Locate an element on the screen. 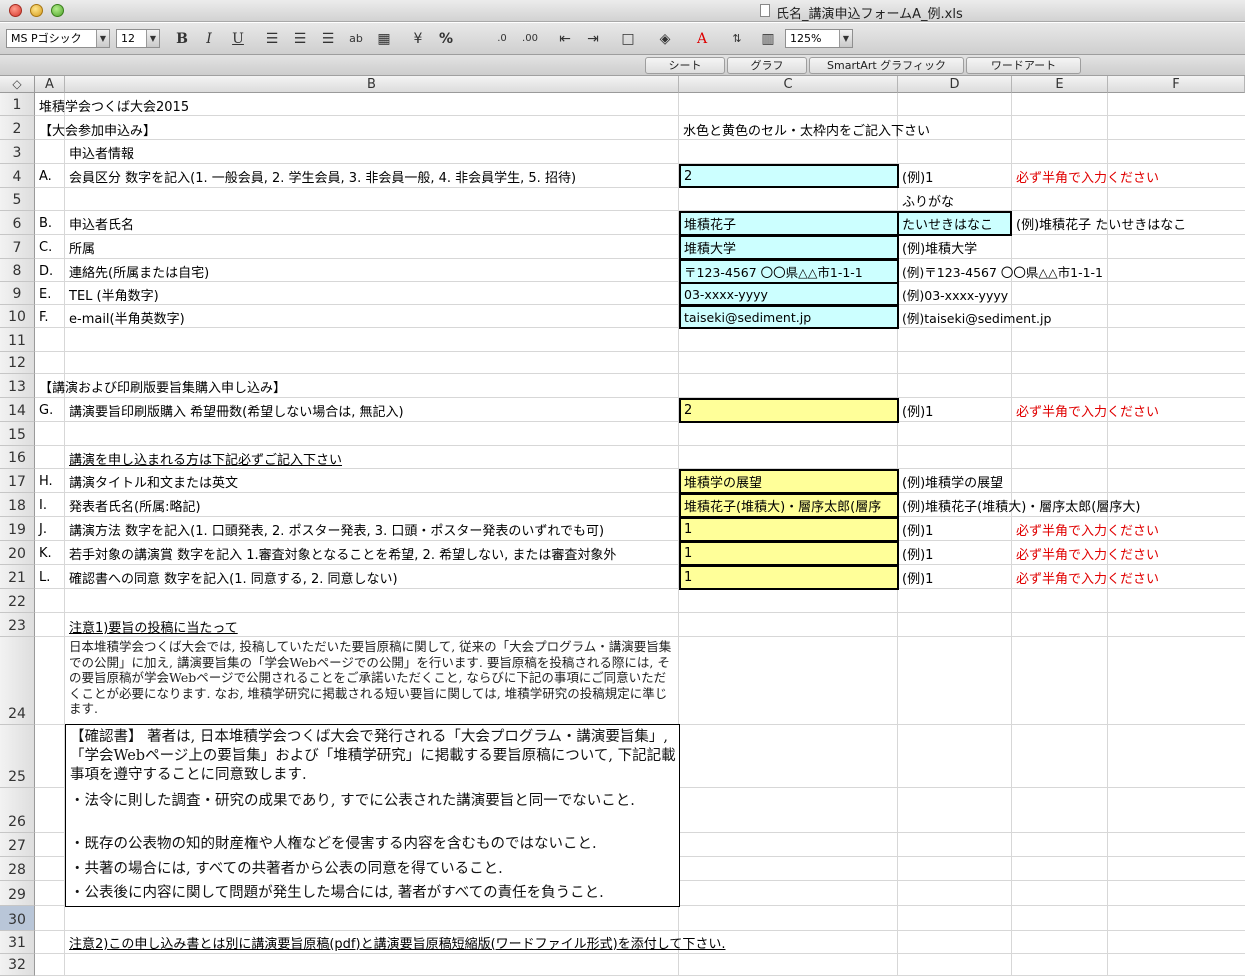 Image resolution: width=1245 pixels, height=976 pixels. row-header: 21 is located at coordinates (17, 577).